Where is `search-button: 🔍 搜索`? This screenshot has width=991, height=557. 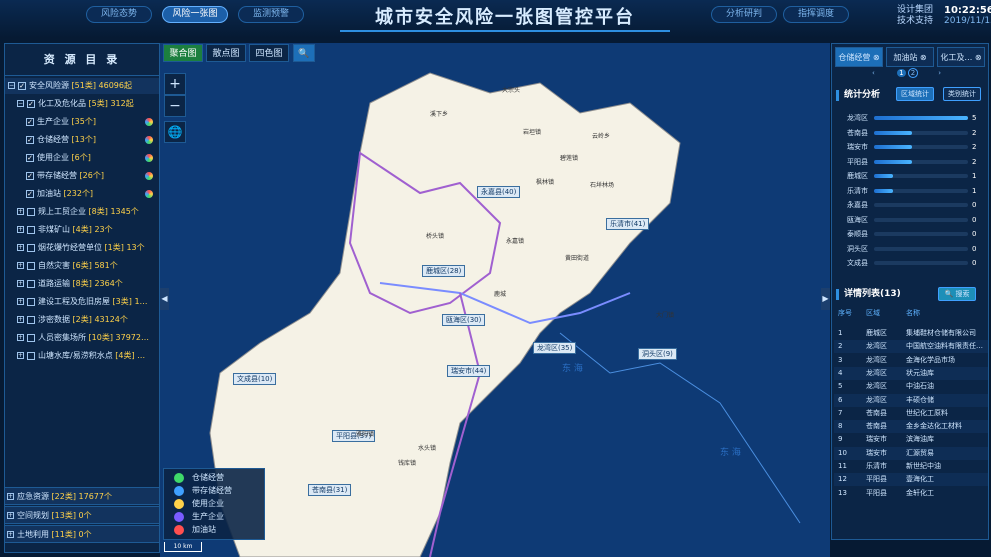 search-button: 🔍 搜索 is located at coordinates (957, 294).